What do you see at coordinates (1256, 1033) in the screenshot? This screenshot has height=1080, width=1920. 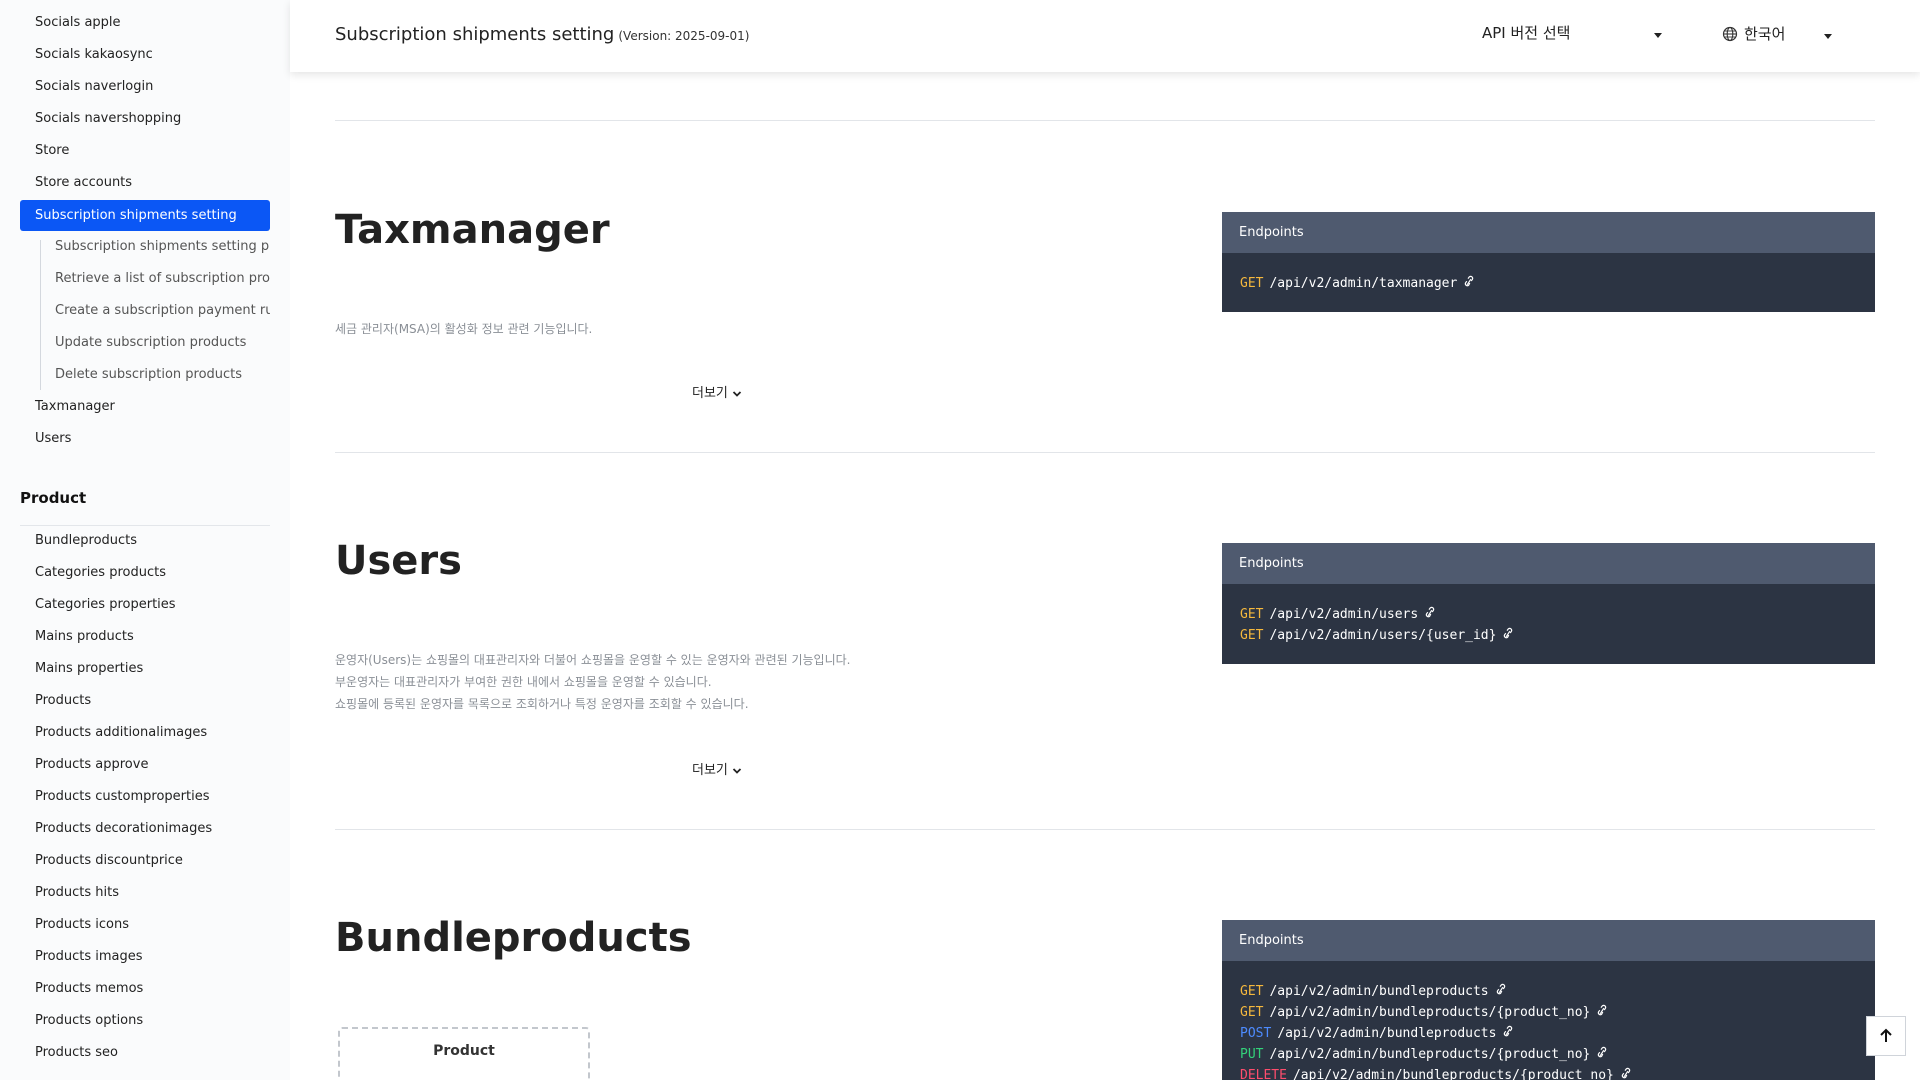 I see `http-method: POST` at bounding box center [1256, 1033].